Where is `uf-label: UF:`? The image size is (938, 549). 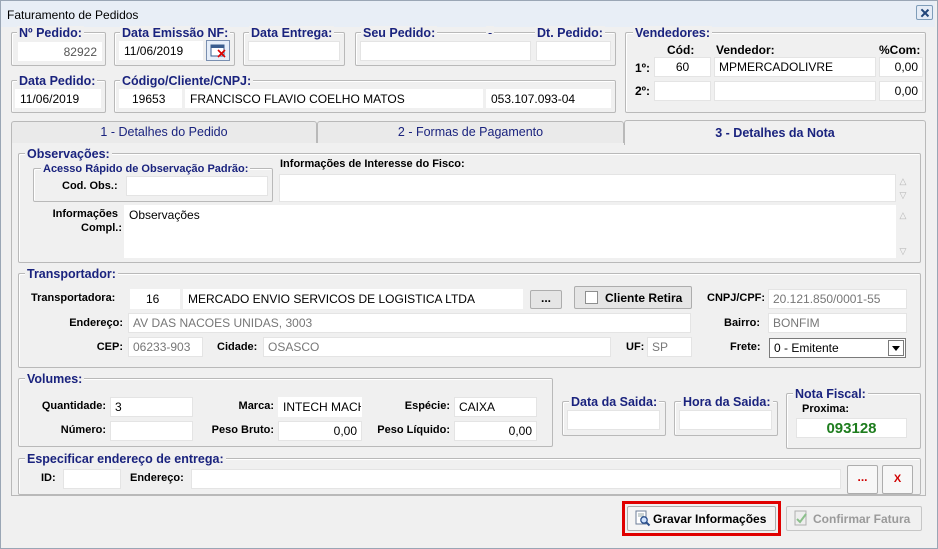 uf-label: UF: is located at coordinates (635, 347).